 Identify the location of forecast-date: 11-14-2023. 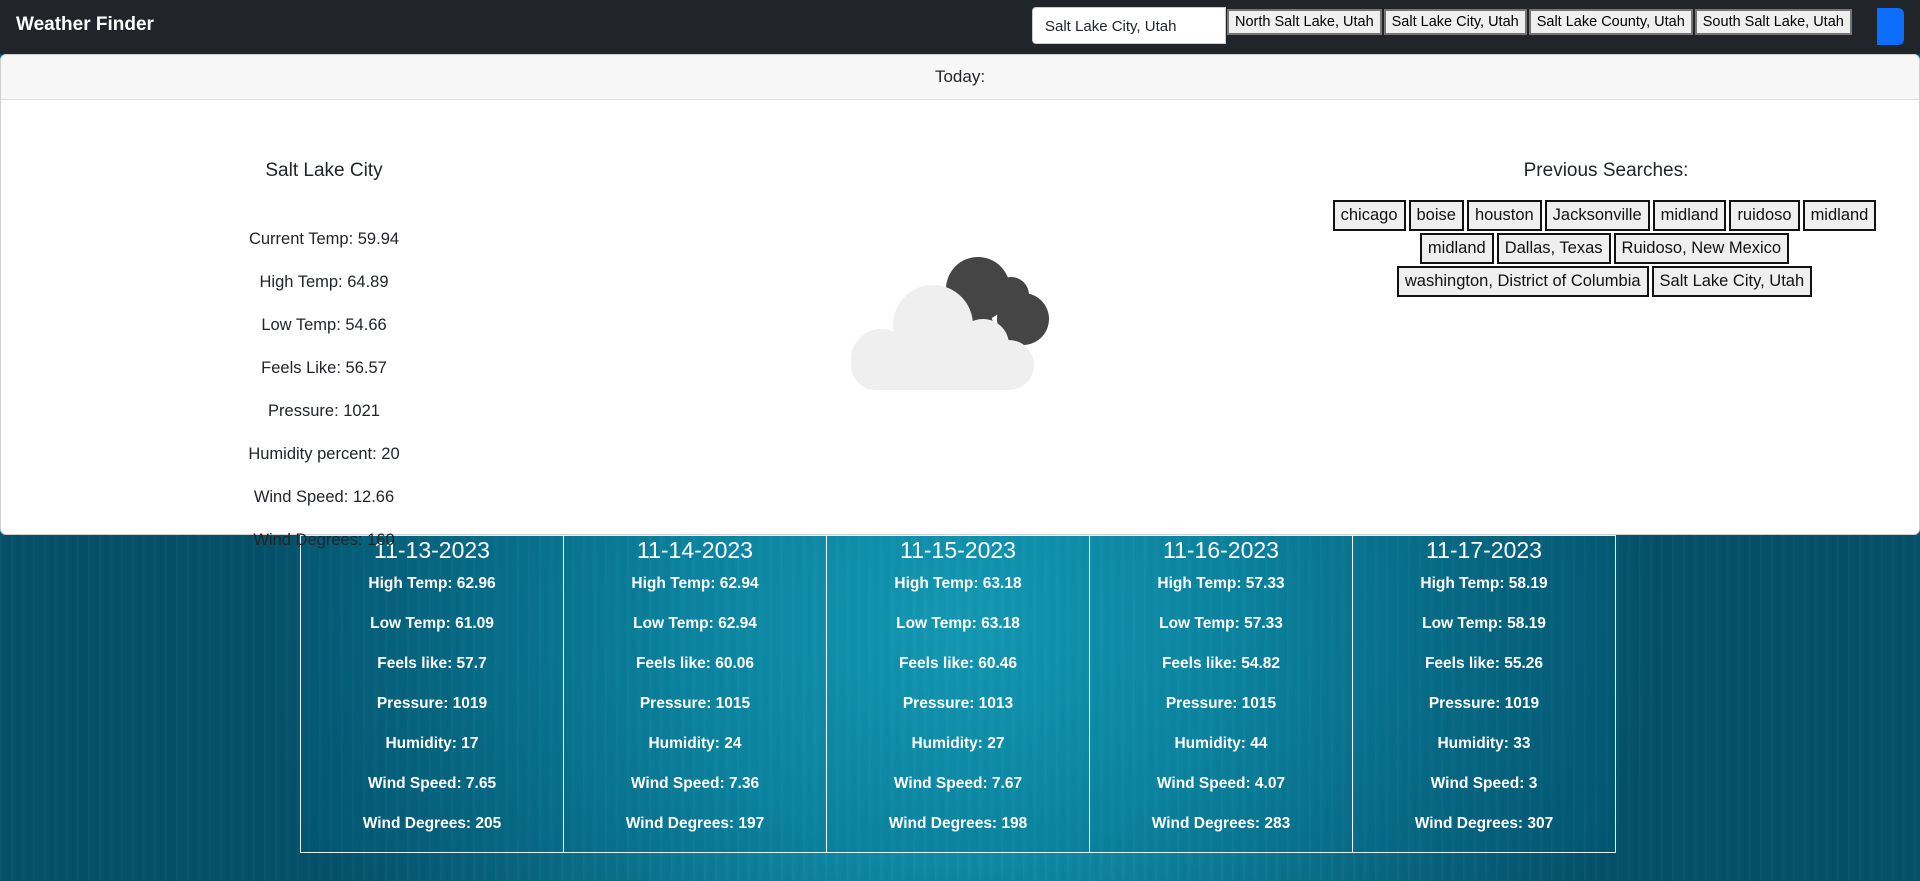
(695, 550).